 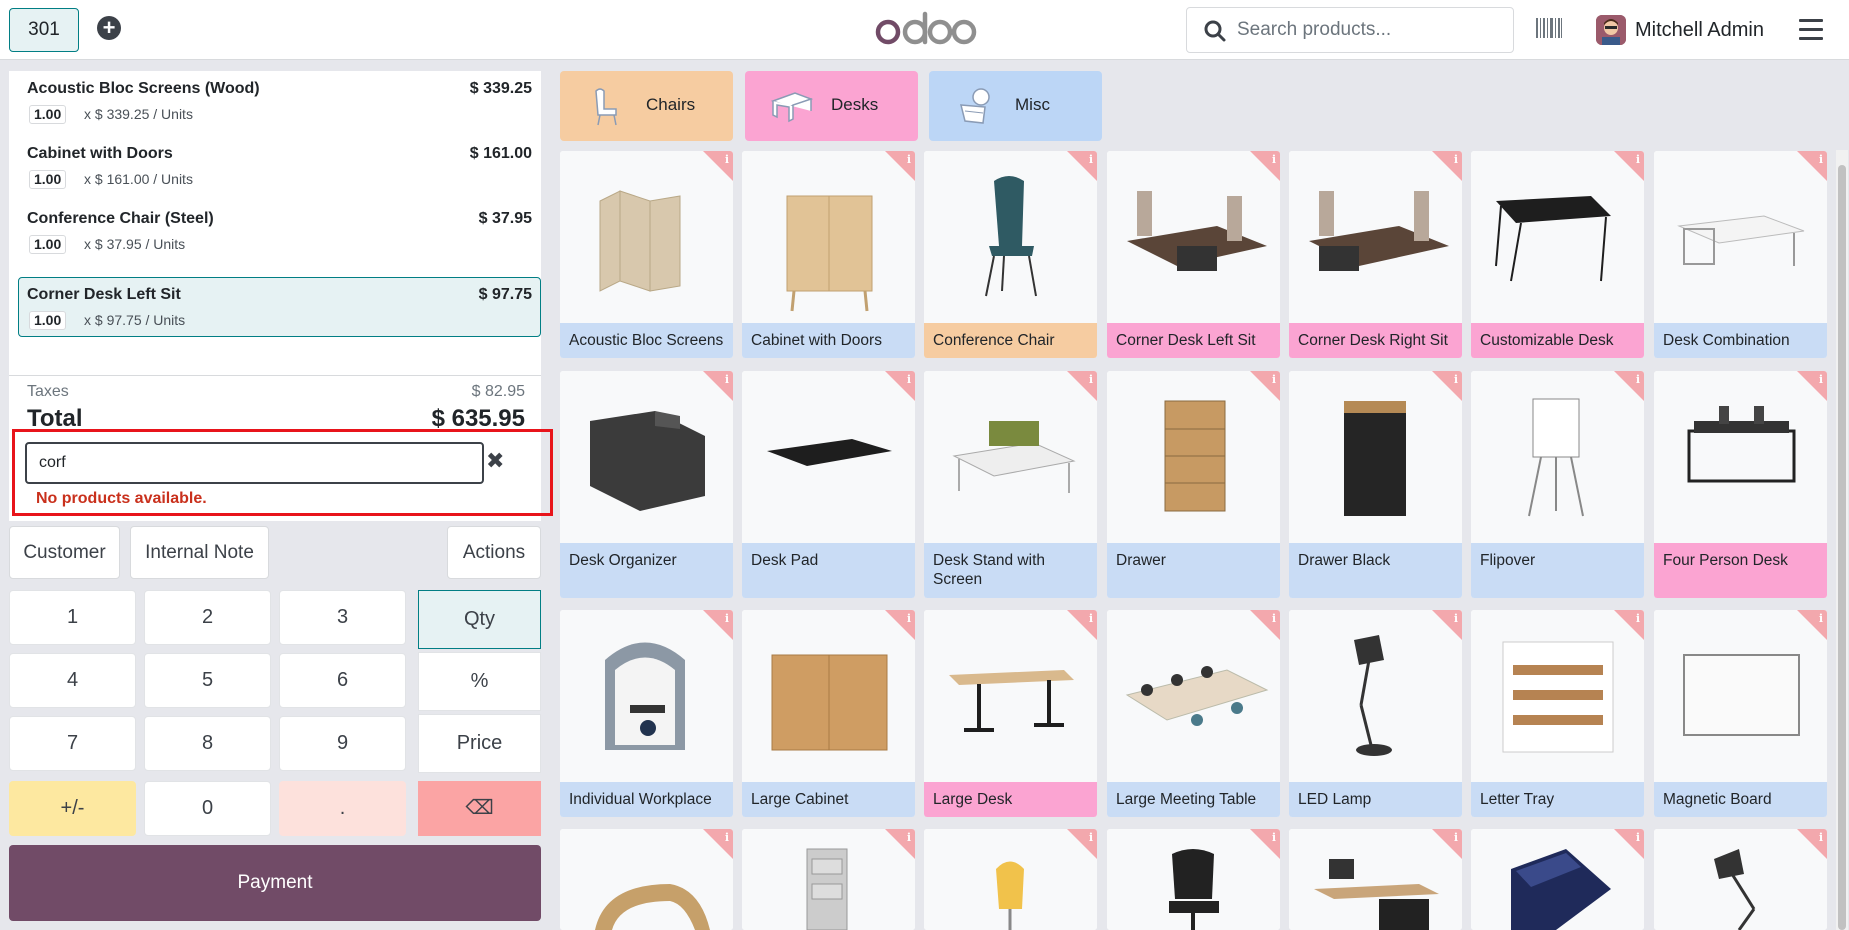 What do you see at coordinates (275, 883) in the screenshot?
I see `payment-button: Payment` at bounding box center [275, 883].